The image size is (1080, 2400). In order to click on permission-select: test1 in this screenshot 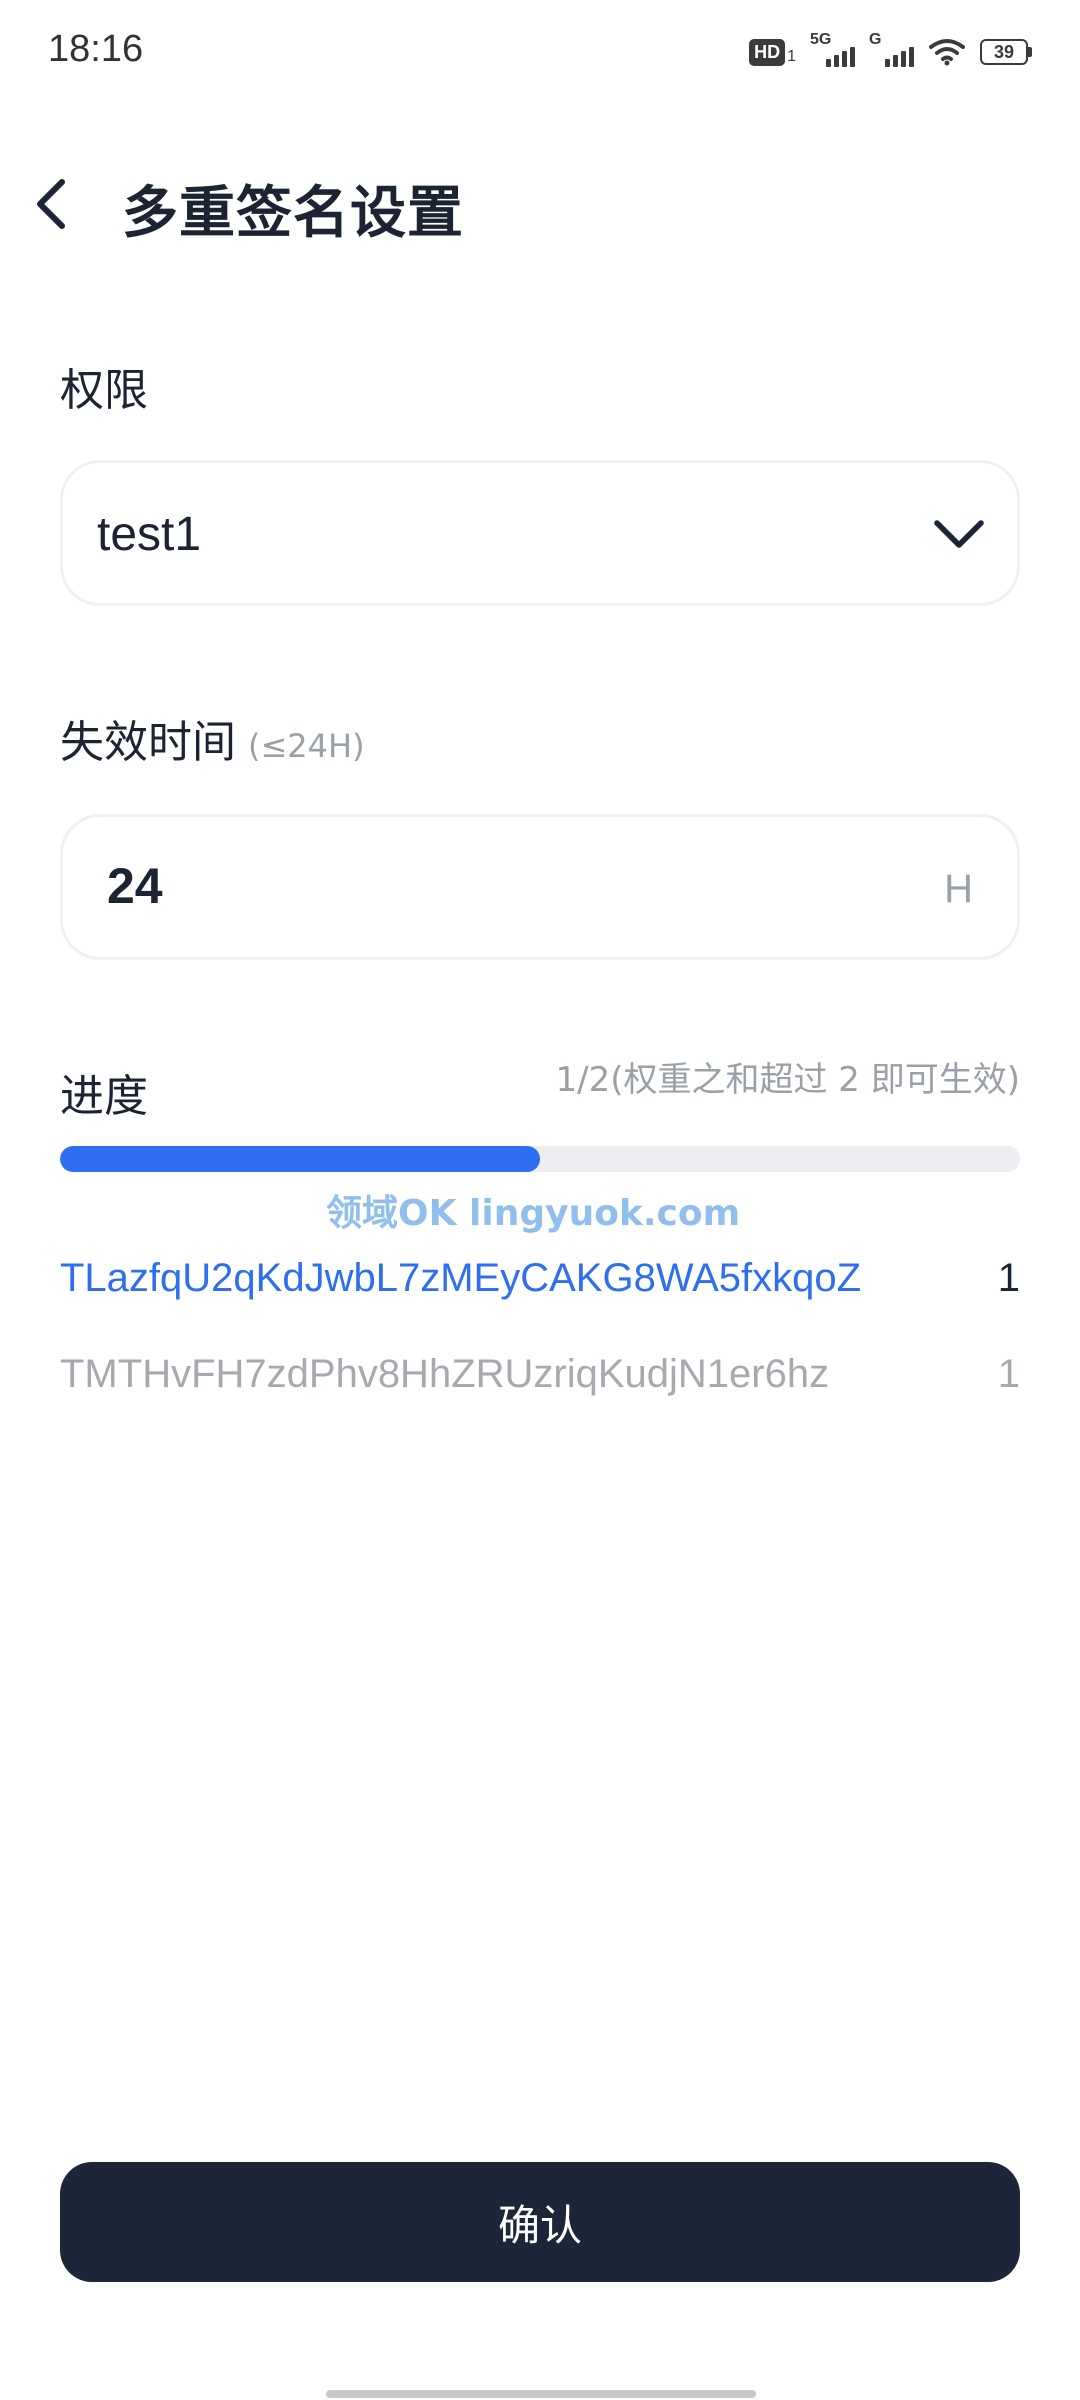, I will do `click(540, 533)`.